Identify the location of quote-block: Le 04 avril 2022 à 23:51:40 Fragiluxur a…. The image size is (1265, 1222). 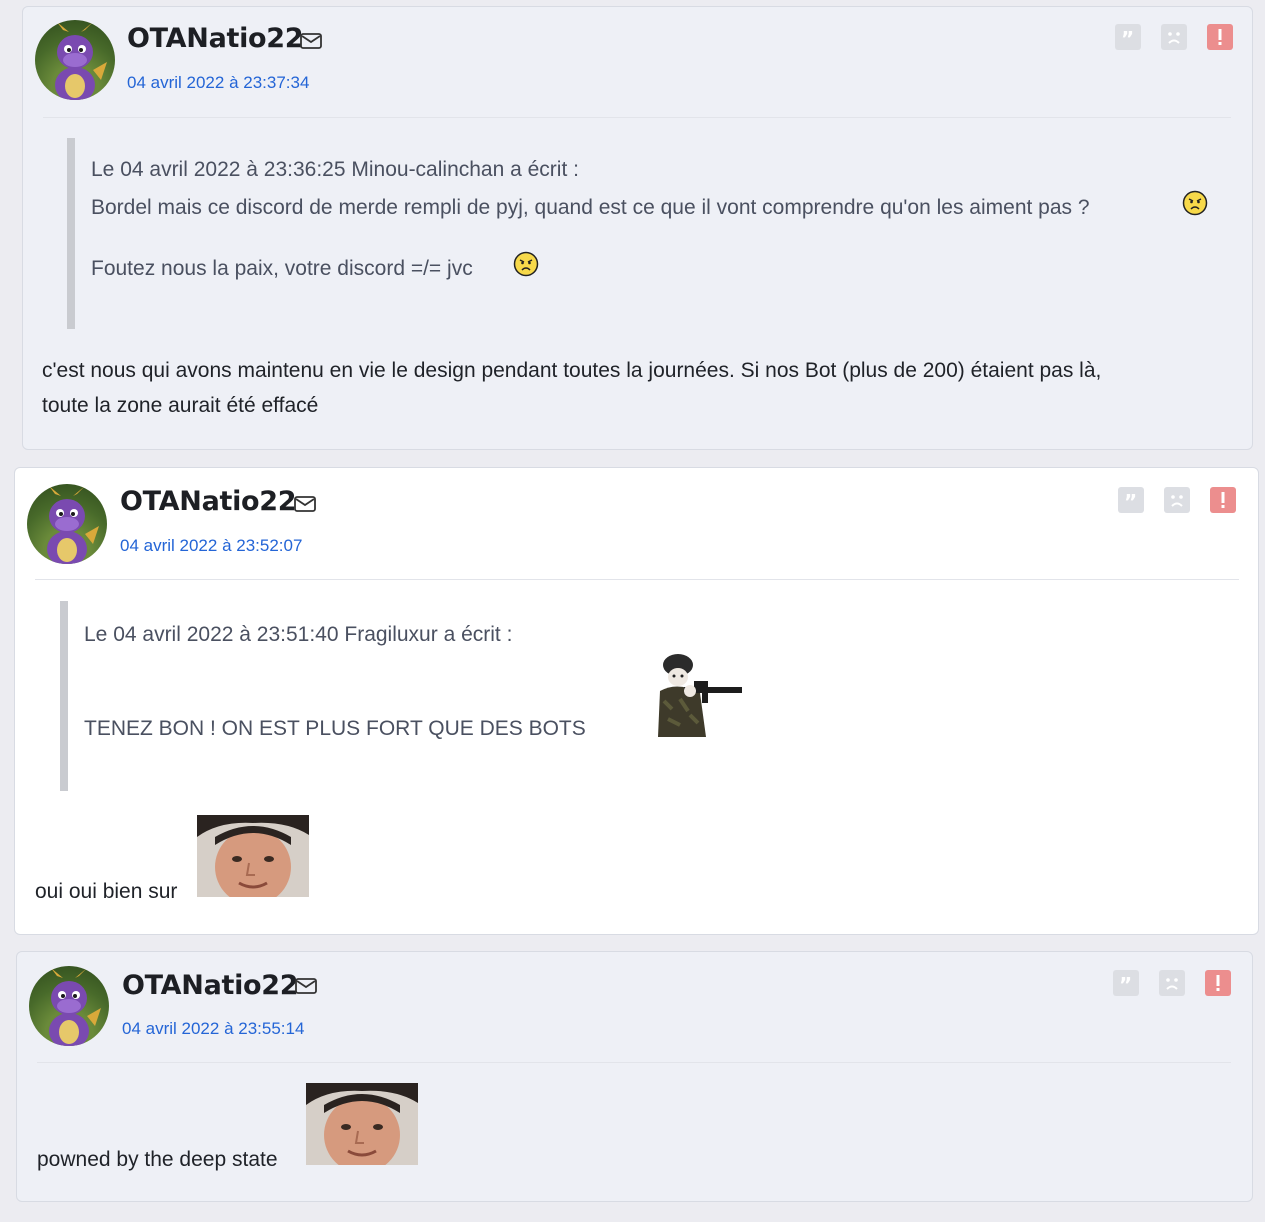
(635, 696).